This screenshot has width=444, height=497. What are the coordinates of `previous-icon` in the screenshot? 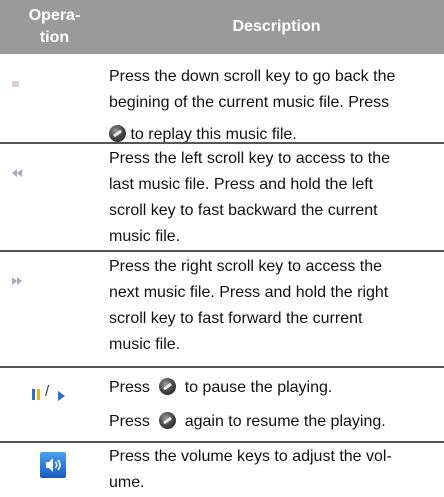 It's located at (17, 173).